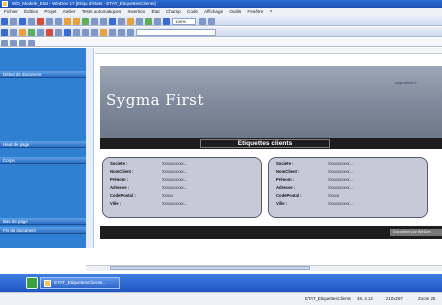 Image resolution: width=442 pixels, height=305 pixels. What do you see at coordinates (94, 32) in the screenshot?
I see `underline-icon` at bounding box center [94, 32].